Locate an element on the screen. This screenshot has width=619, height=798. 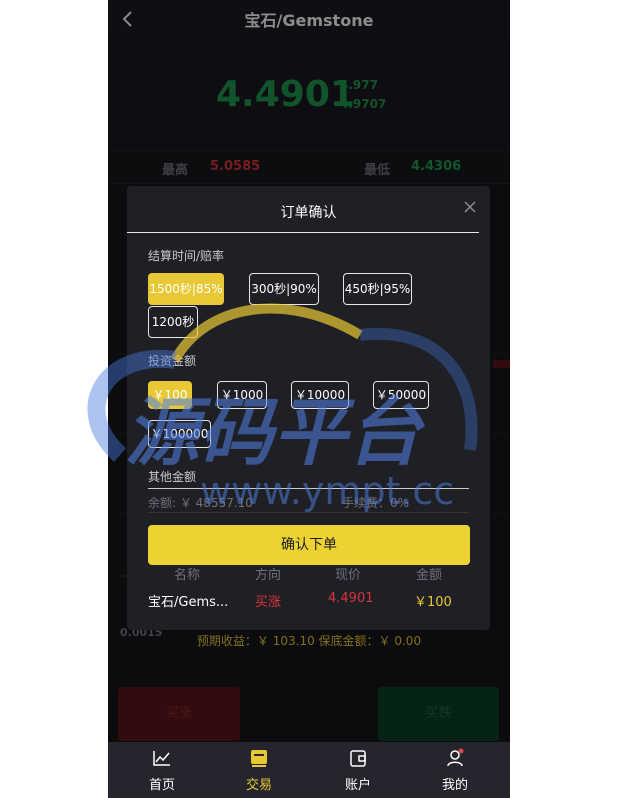
info-header-direction: 方向 is located at coordinates (268, 575).